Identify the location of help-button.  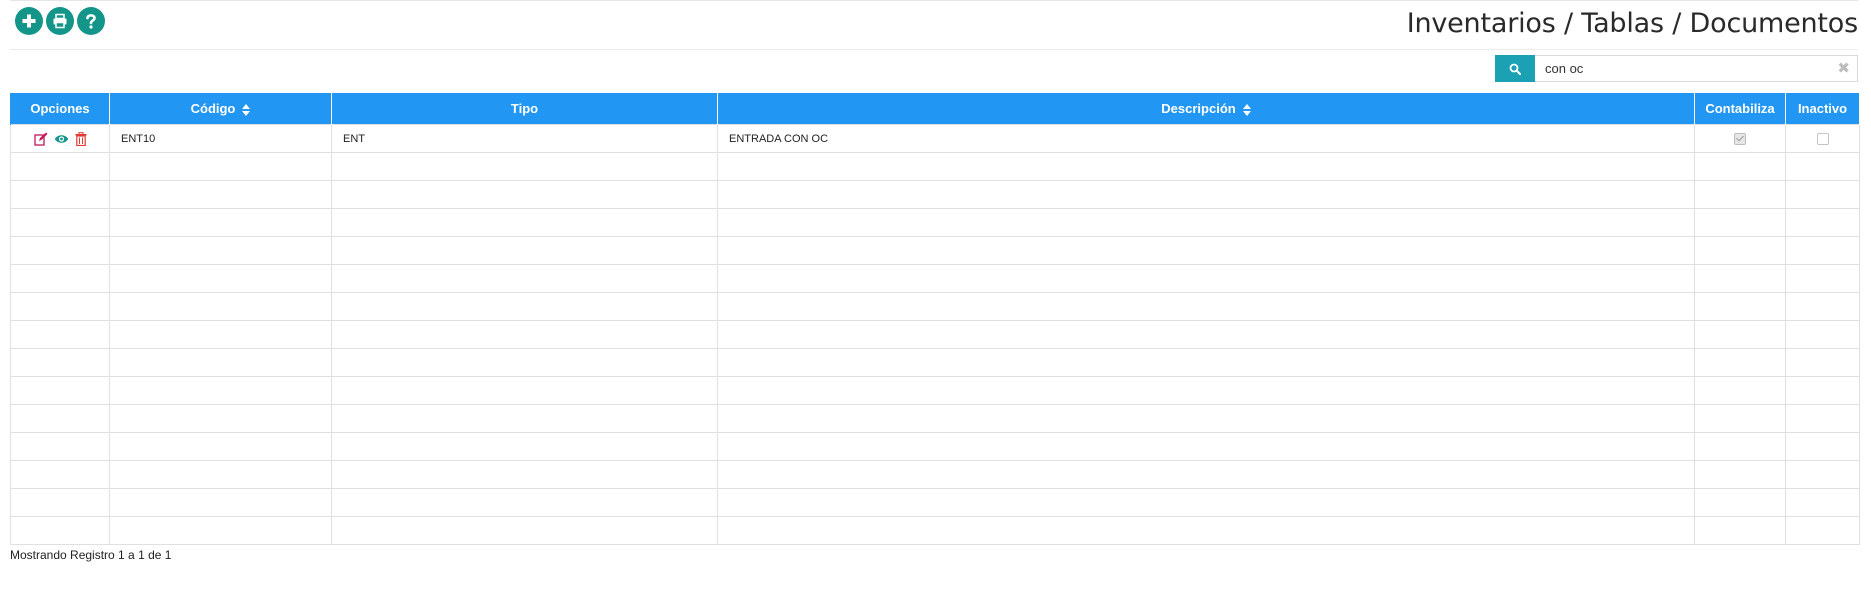
(91, 21).